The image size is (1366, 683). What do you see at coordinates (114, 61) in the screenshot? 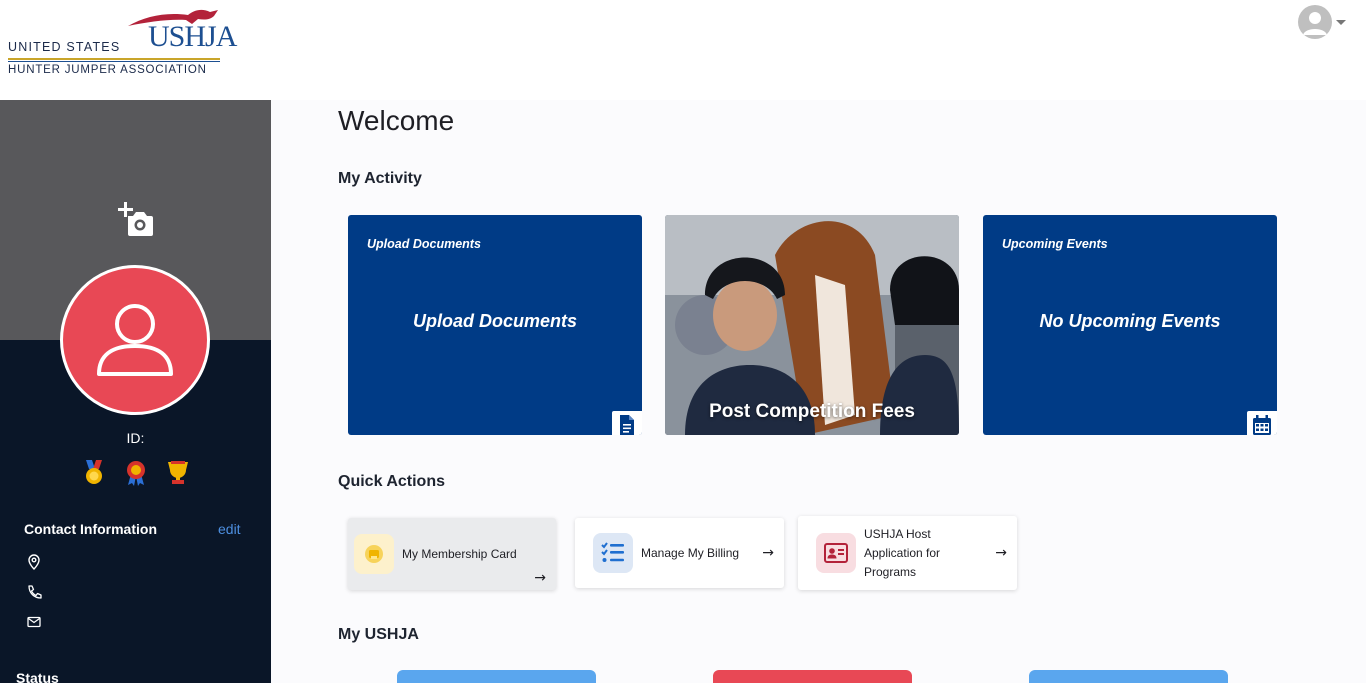
I see `logo-divider-blue` at bounding box center [114, 61].